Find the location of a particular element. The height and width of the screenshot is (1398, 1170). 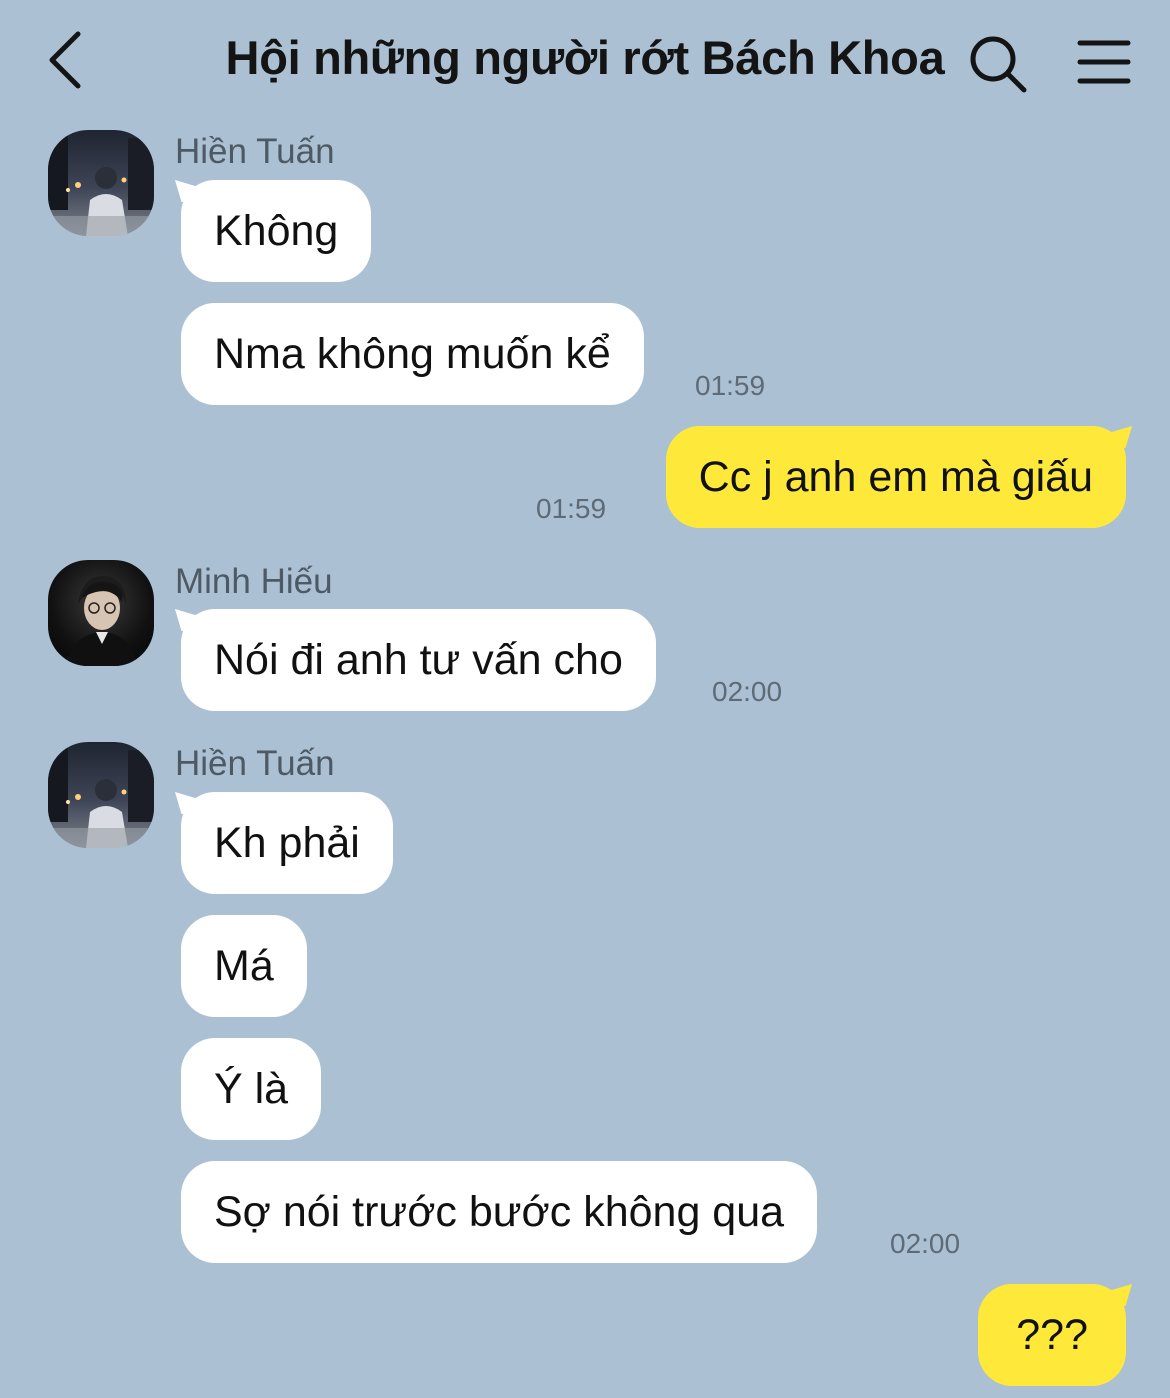

search-button is located at coordinates (998, 64).